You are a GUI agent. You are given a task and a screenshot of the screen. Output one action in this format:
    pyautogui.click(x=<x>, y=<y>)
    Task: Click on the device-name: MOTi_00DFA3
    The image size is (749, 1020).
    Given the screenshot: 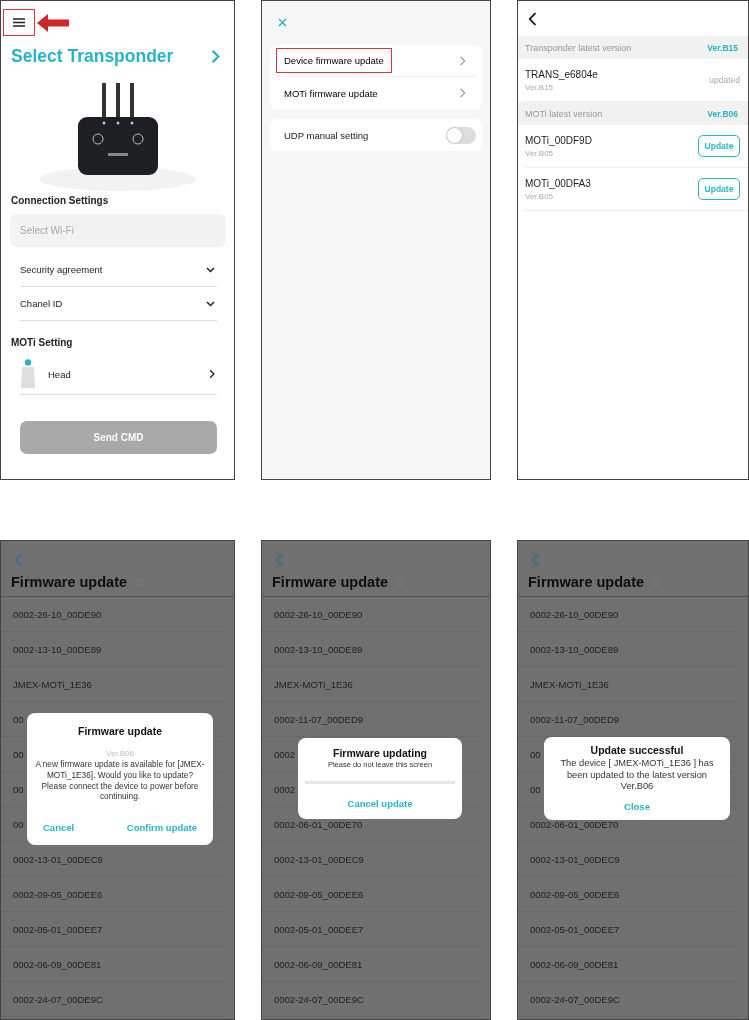 What is the action you would take?
    pyautogui.click(x=558, y=183)
    